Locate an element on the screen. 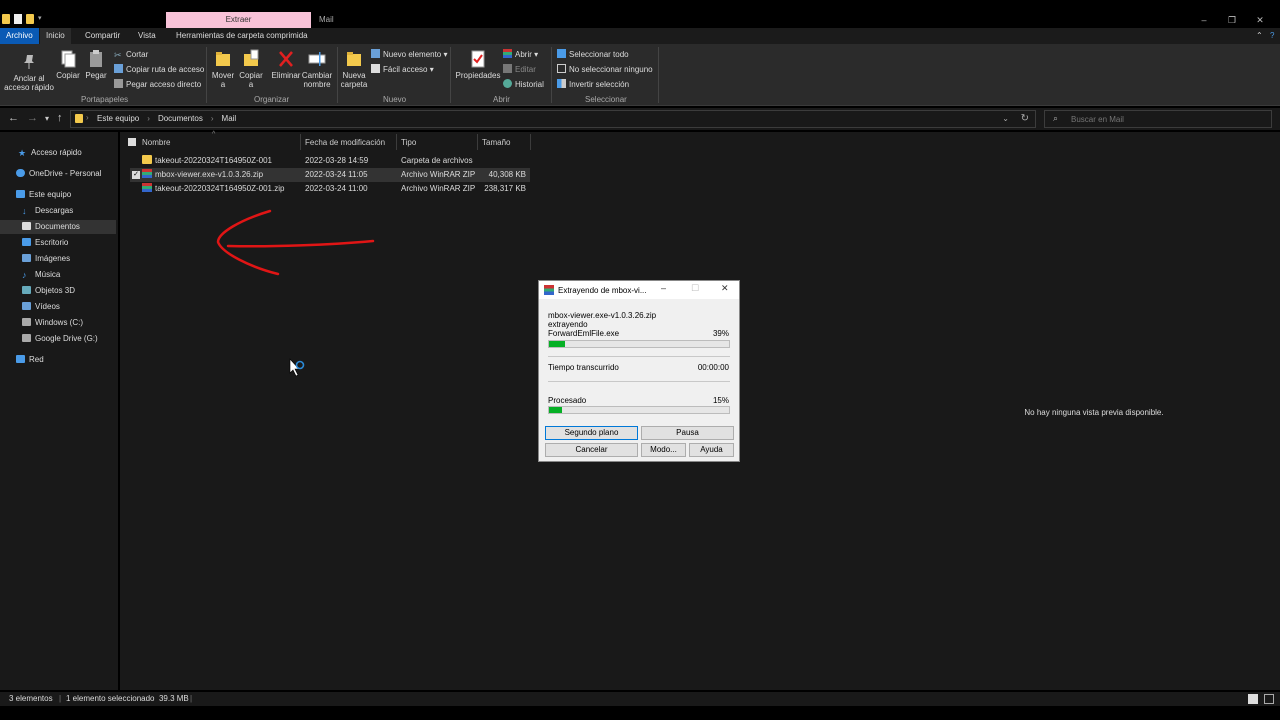 The image size is (1280, 720). search-field: ⌕ is located at coordinates (1158, 119).